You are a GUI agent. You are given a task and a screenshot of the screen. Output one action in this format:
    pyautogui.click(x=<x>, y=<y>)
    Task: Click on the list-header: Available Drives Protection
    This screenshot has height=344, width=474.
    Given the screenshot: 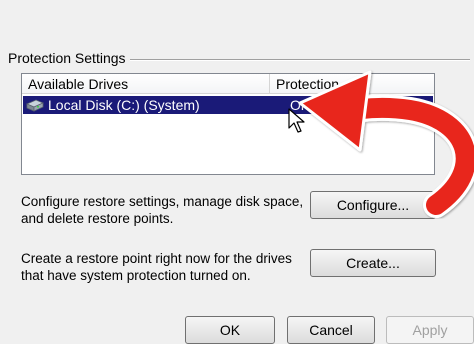 What is the action you would take?
    pyautogui.click(x=228, y=84)
    